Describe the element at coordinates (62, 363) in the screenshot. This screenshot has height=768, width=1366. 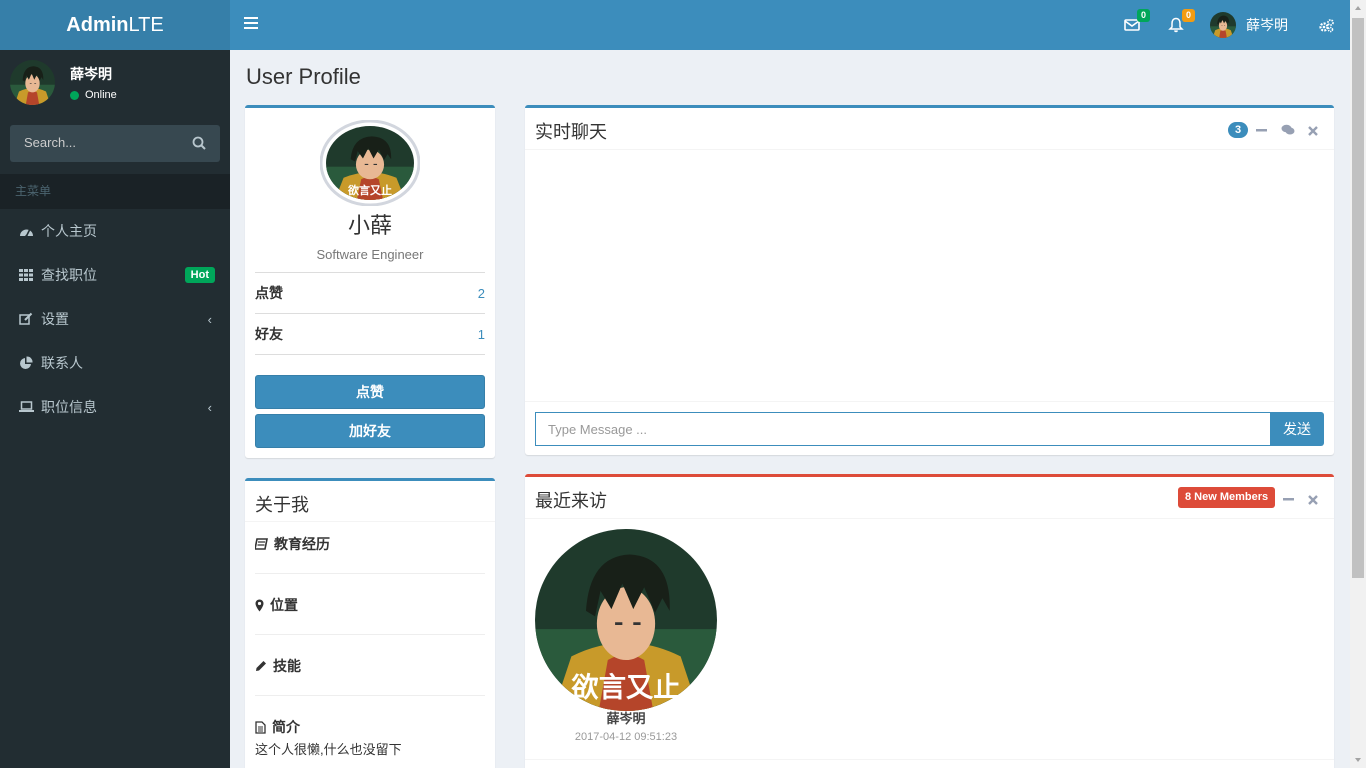
I see `sidebar-item-label: 联系人` at that location.